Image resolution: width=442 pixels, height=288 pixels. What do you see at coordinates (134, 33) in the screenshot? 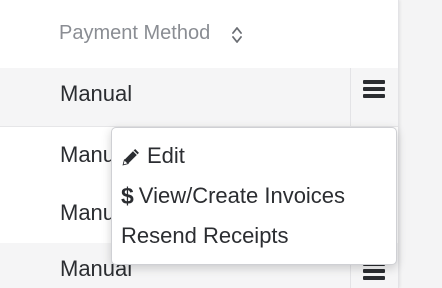
I see `payment-method-column-header: Payment Method` at bounding box center [134, 33].